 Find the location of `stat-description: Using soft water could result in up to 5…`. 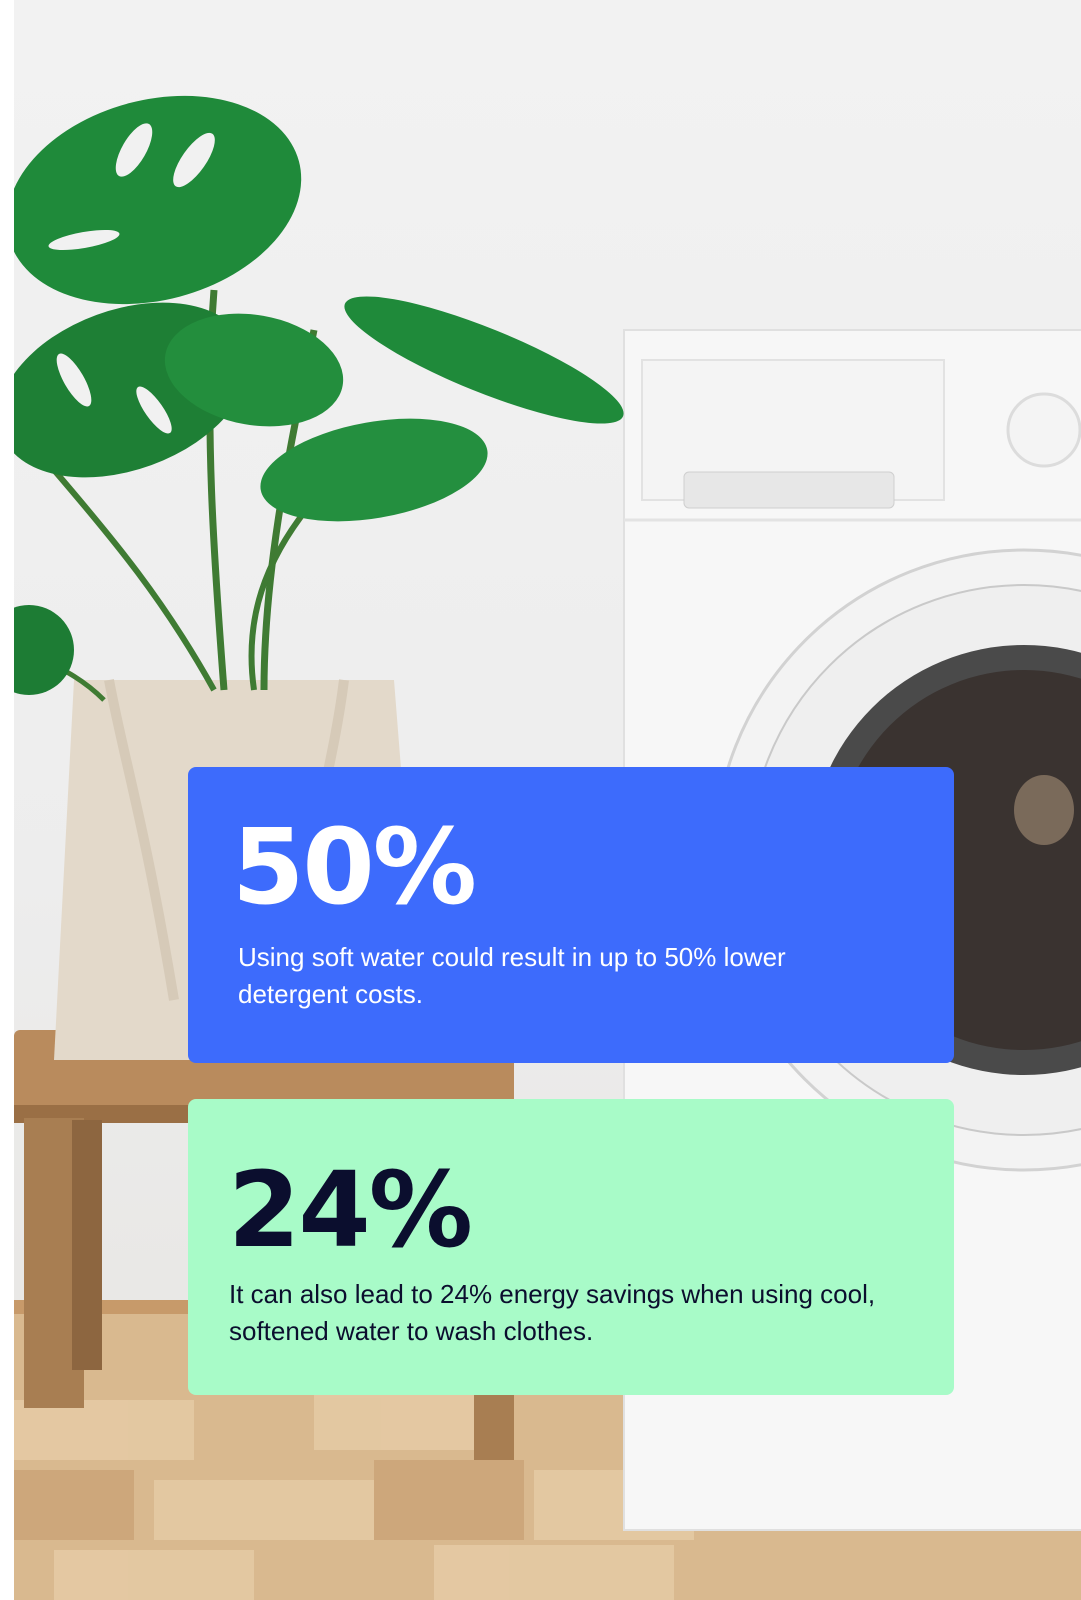

stat-description: Using soft water could result in up to 5… is located at coordinates (512, 975).